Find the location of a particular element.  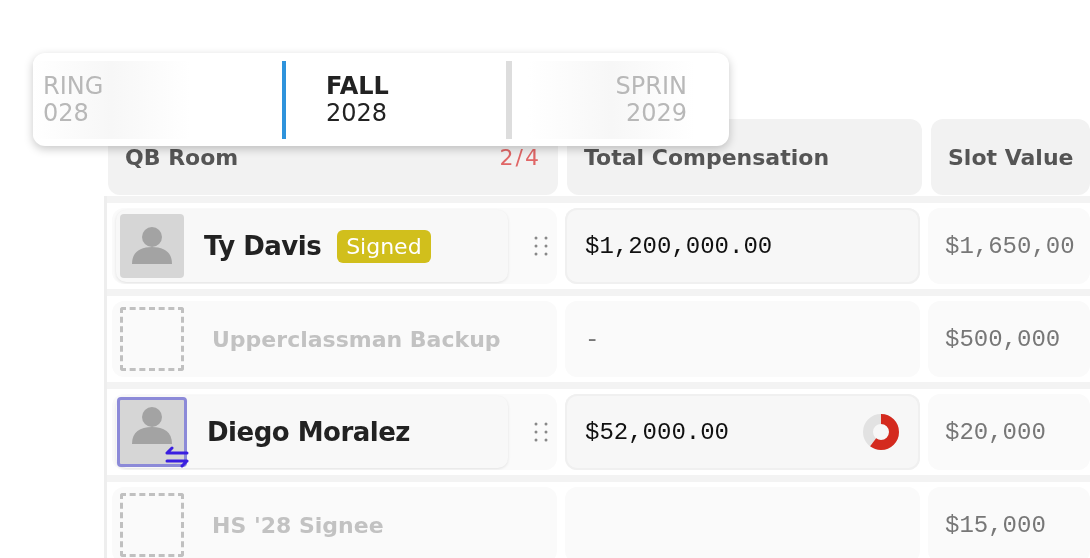

status-badge: Signed is located at coordinates (384, 246).